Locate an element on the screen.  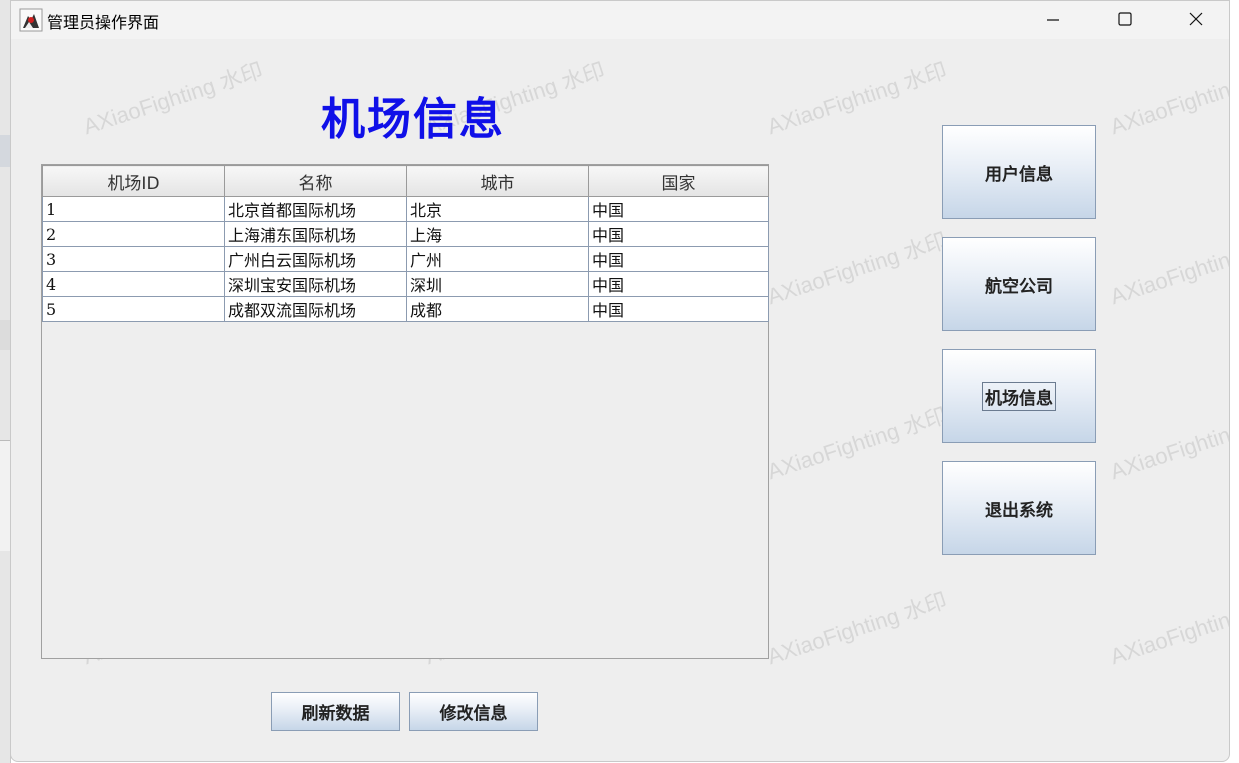
table-row: 4 深圳宝安国际机场 深圳 中国 is located at coordinates (405, 284).